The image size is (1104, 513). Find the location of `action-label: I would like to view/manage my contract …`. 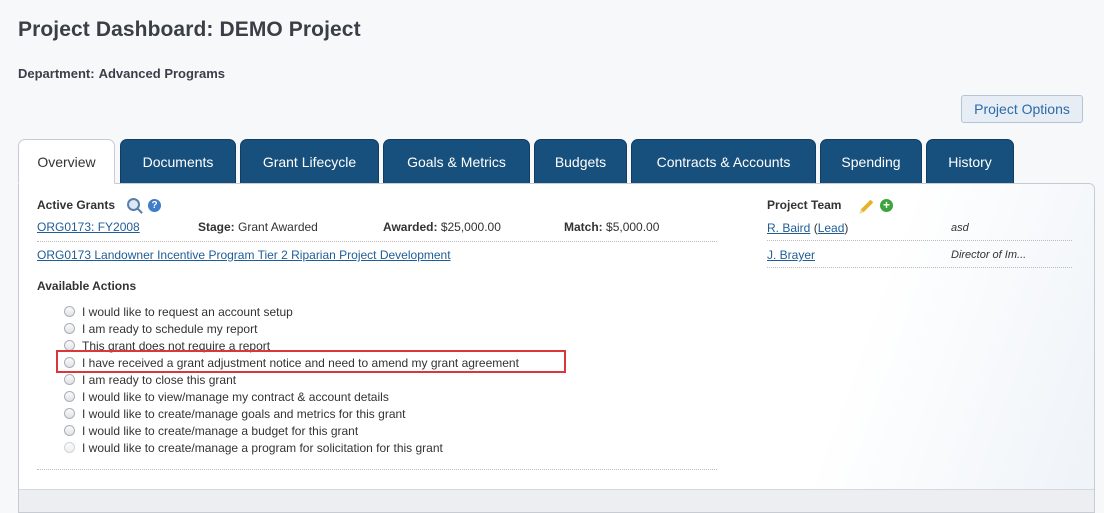

action-label: I would like to view/manage my contract … is located at coordinates (235, 397).